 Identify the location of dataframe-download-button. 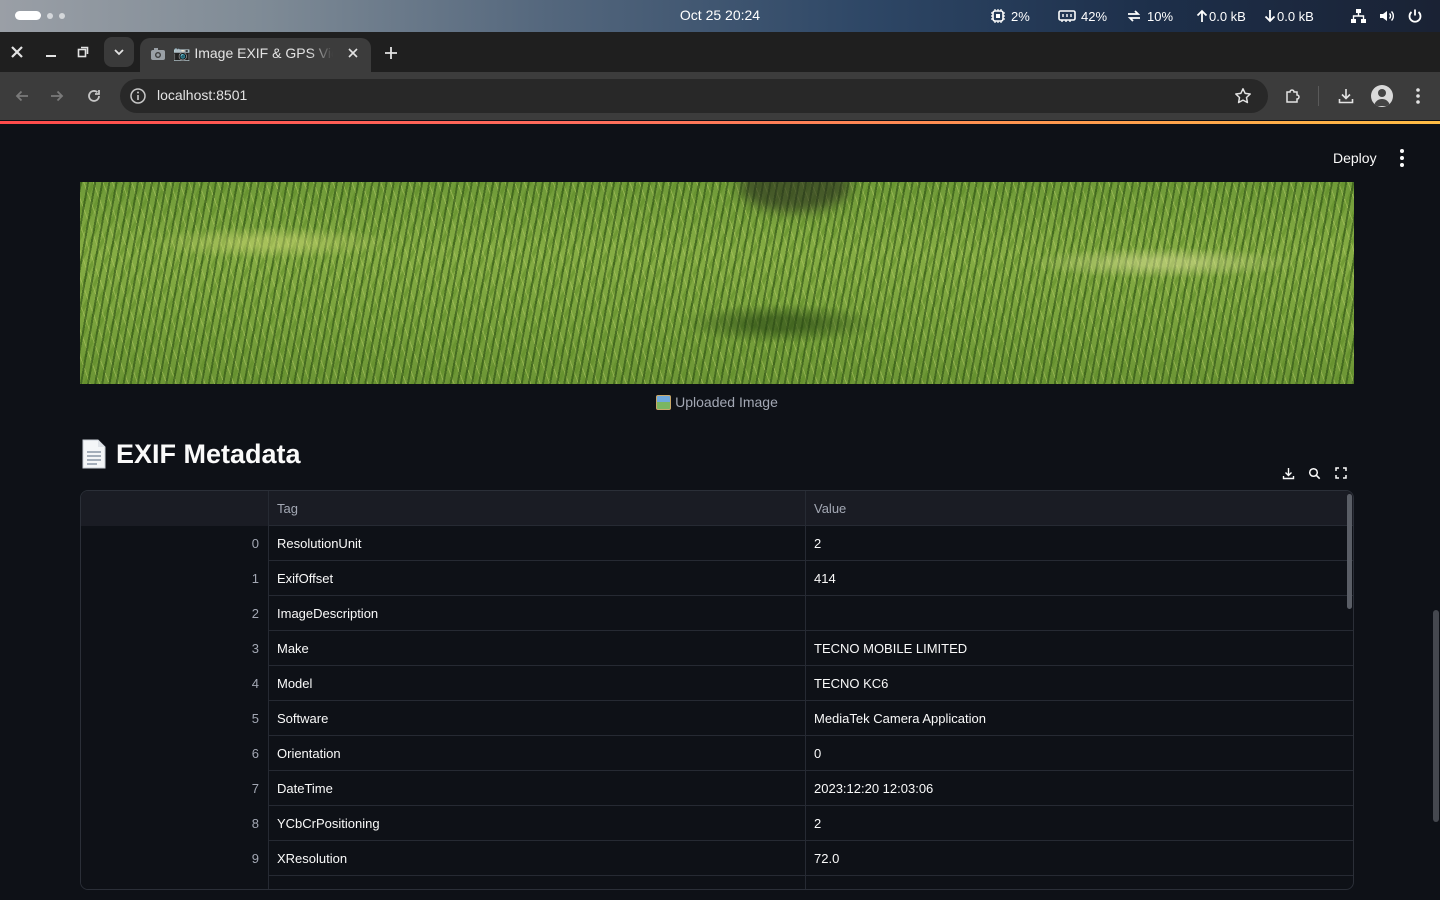
(1288, 473).